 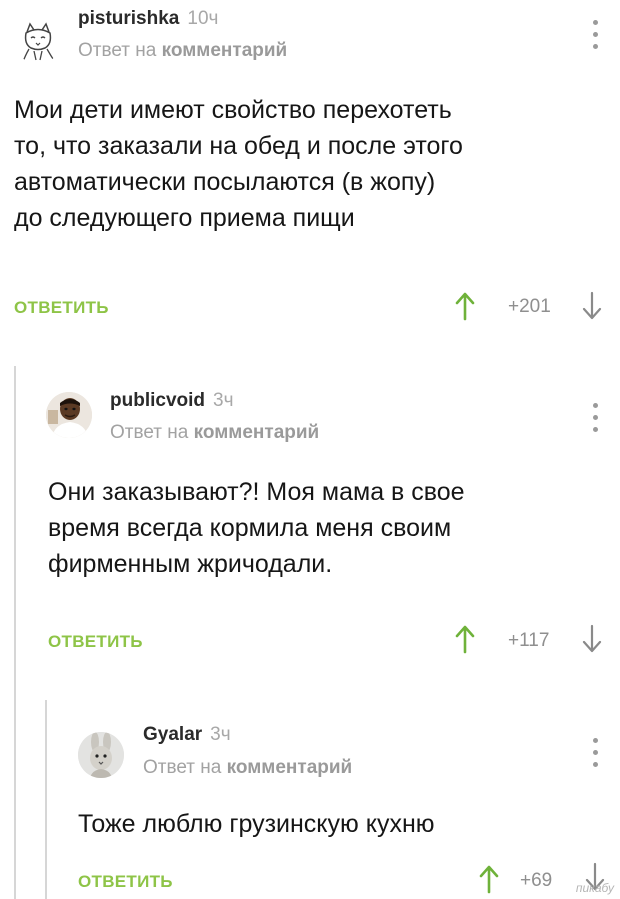 What do you see at coordinates (594, 888) in the screenshot?
I see `site-watermark: пикабу` at bounding box center [594, 888].